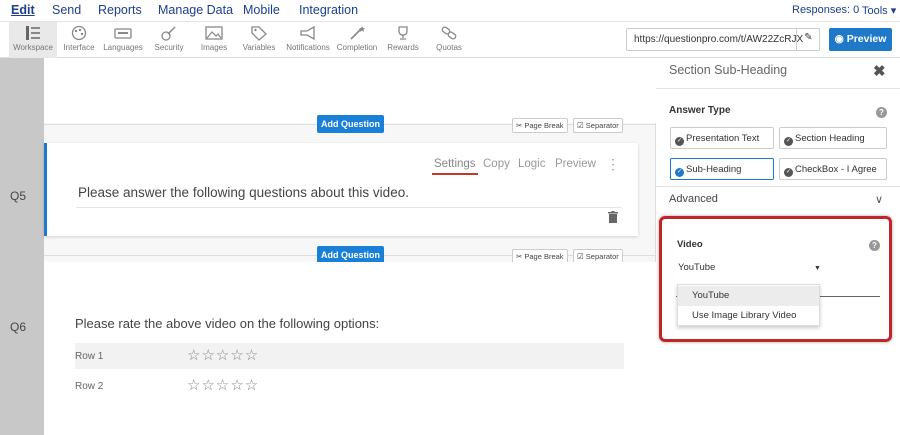  I want to click on copy-link: Copy, so click(496, 164).